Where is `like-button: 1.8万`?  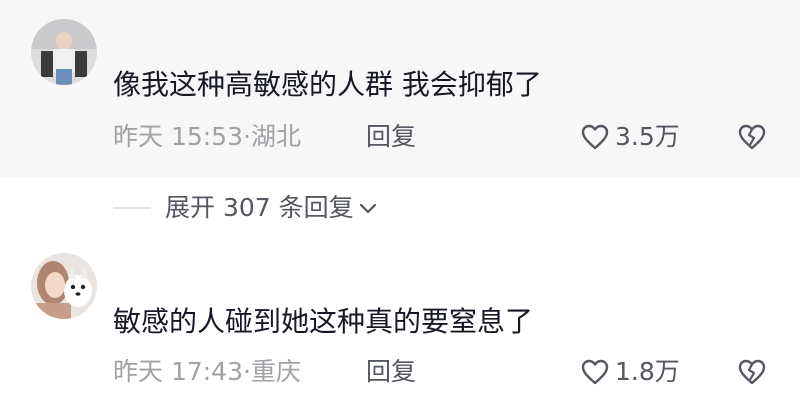
like-button: 1.8万 is located at coordinates (630, 372).